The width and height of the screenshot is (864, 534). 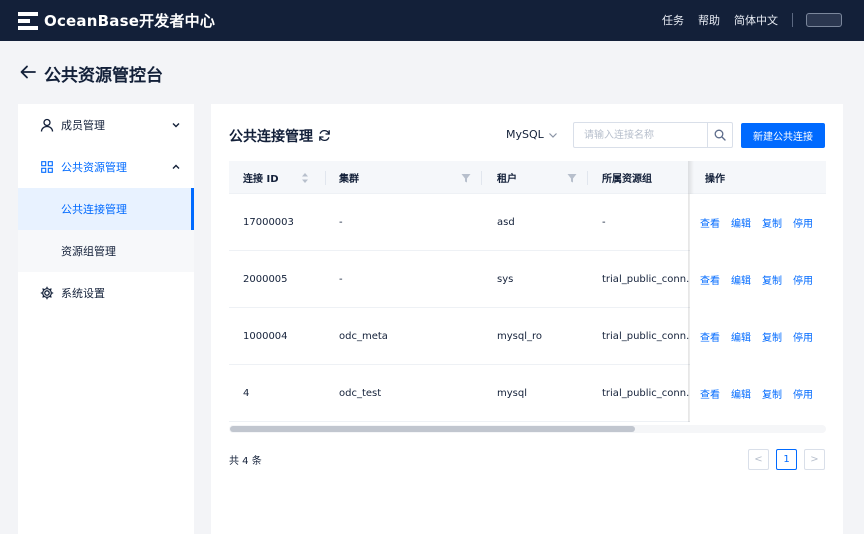 I want to click on brand-name: OceanBase开发者中心, so click(x=130, y=21).